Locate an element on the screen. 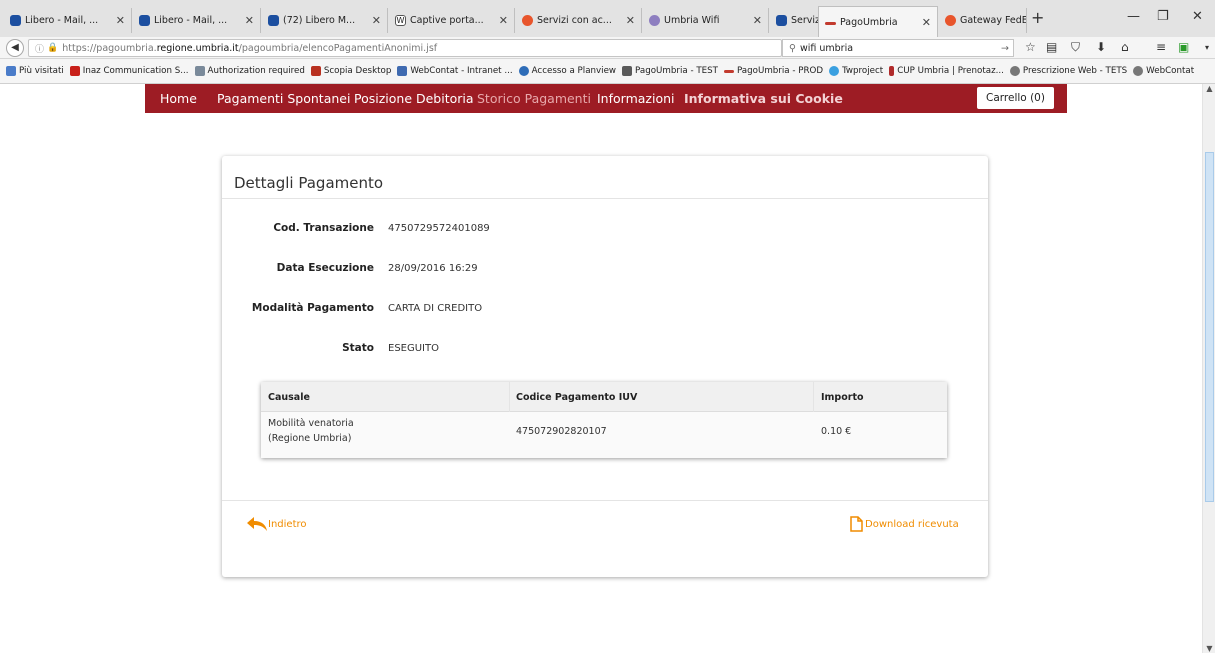 This screenshot has width=1215, height=653. search-go-arrow-icon: → is located at coordinates (1005, 48).